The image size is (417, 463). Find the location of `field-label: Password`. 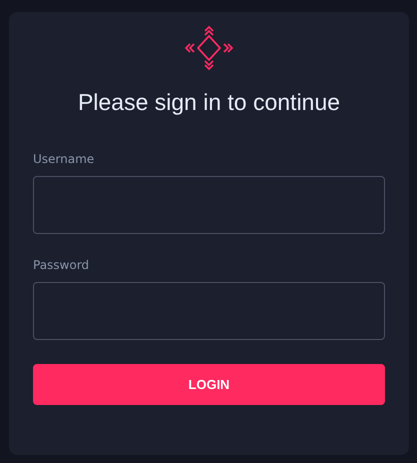

field-label: Password is located at coordinates (61, 265).